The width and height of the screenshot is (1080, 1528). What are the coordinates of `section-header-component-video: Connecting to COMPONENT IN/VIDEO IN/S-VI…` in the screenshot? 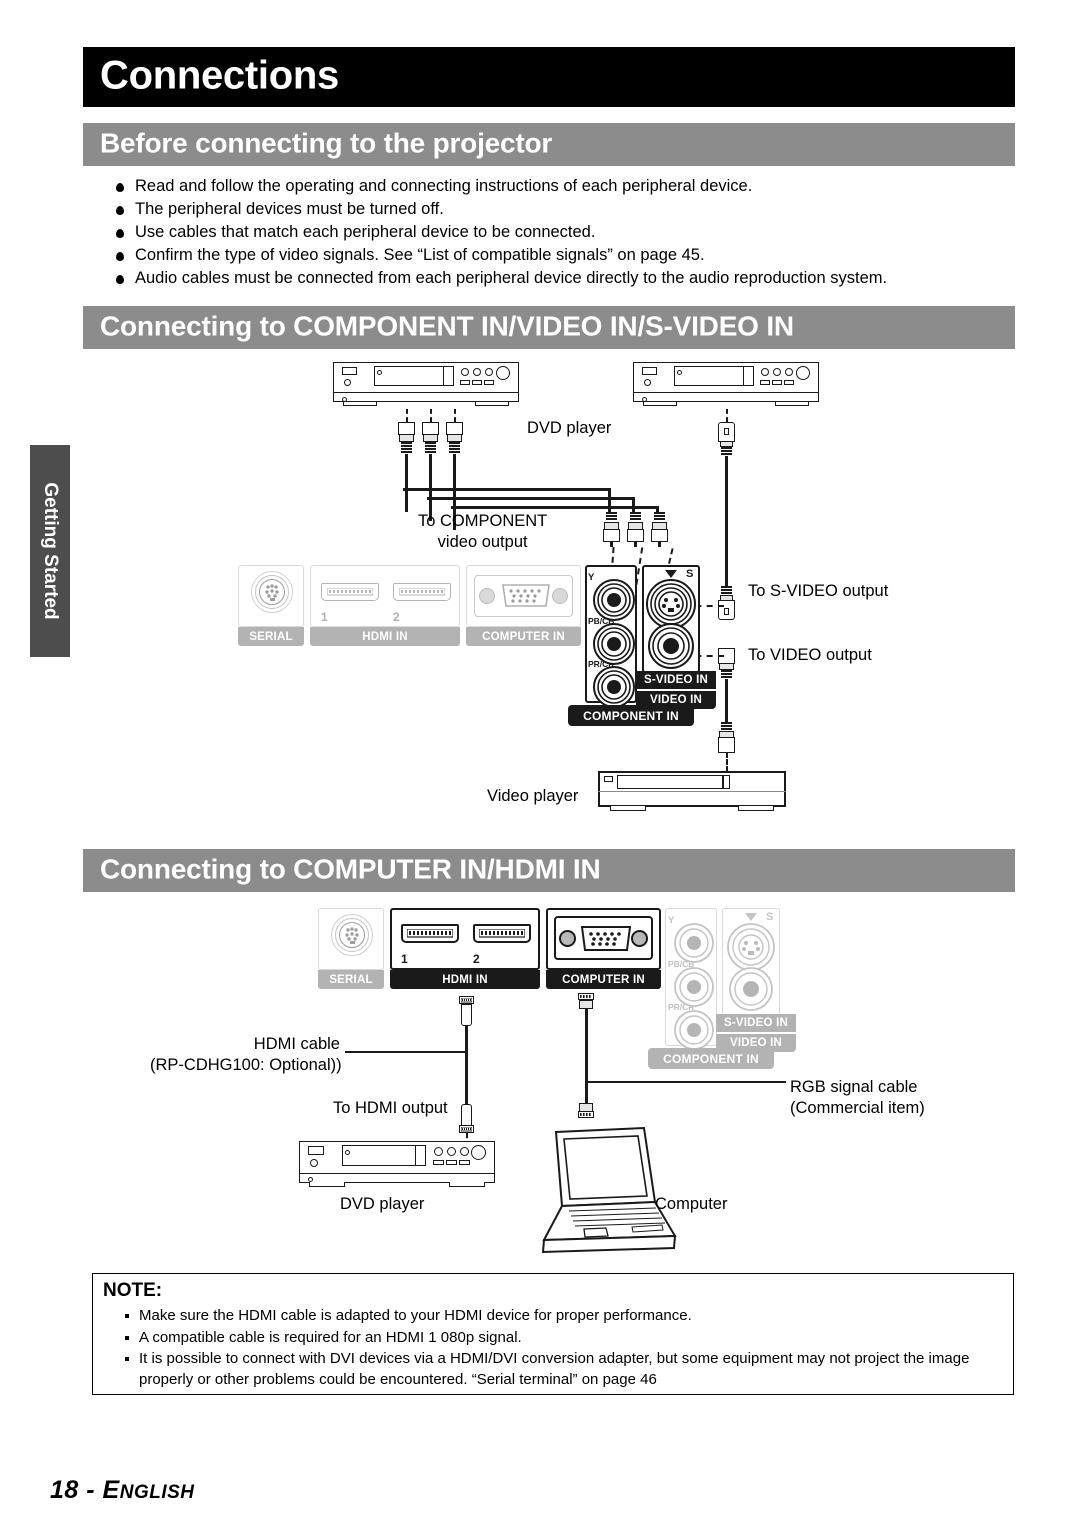 It's located at (549, 327).